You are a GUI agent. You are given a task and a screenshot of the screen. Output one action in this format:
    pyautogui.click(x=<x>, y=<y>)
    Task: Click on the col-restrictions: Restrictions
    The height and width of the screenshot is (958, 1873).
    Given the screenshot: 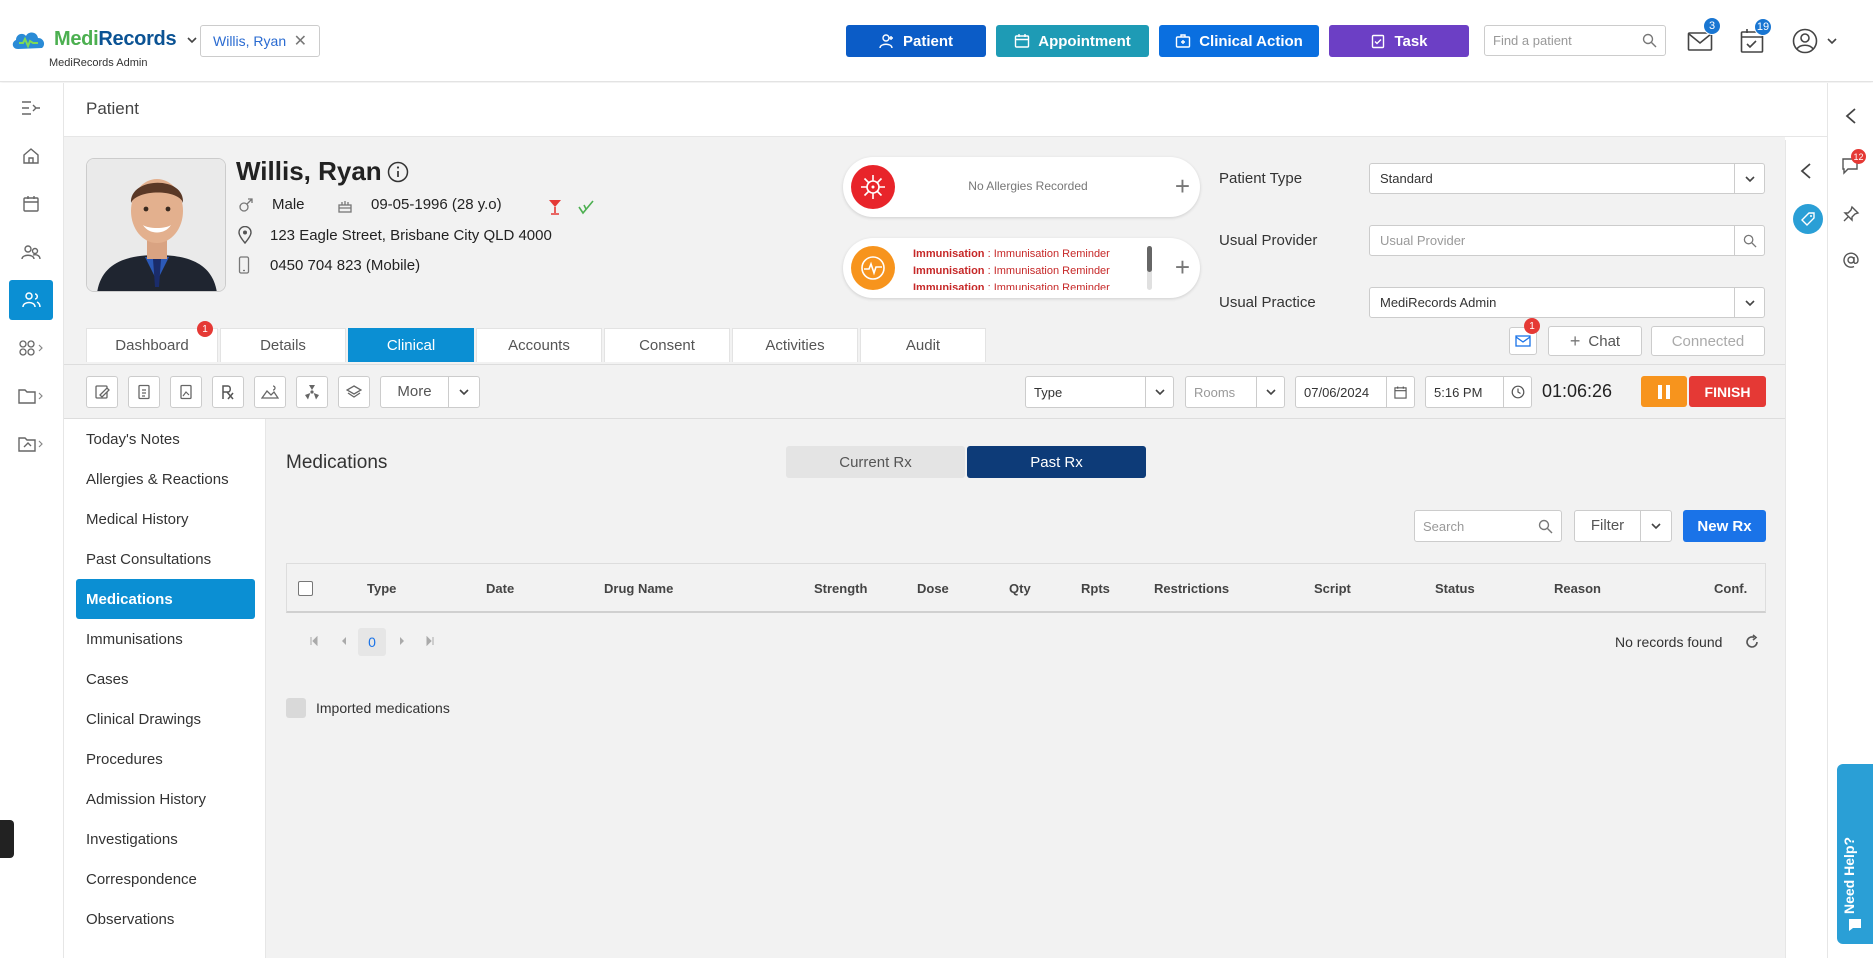 What is the action you would take?
    pyautogui.click(x=1191, y=588)
    